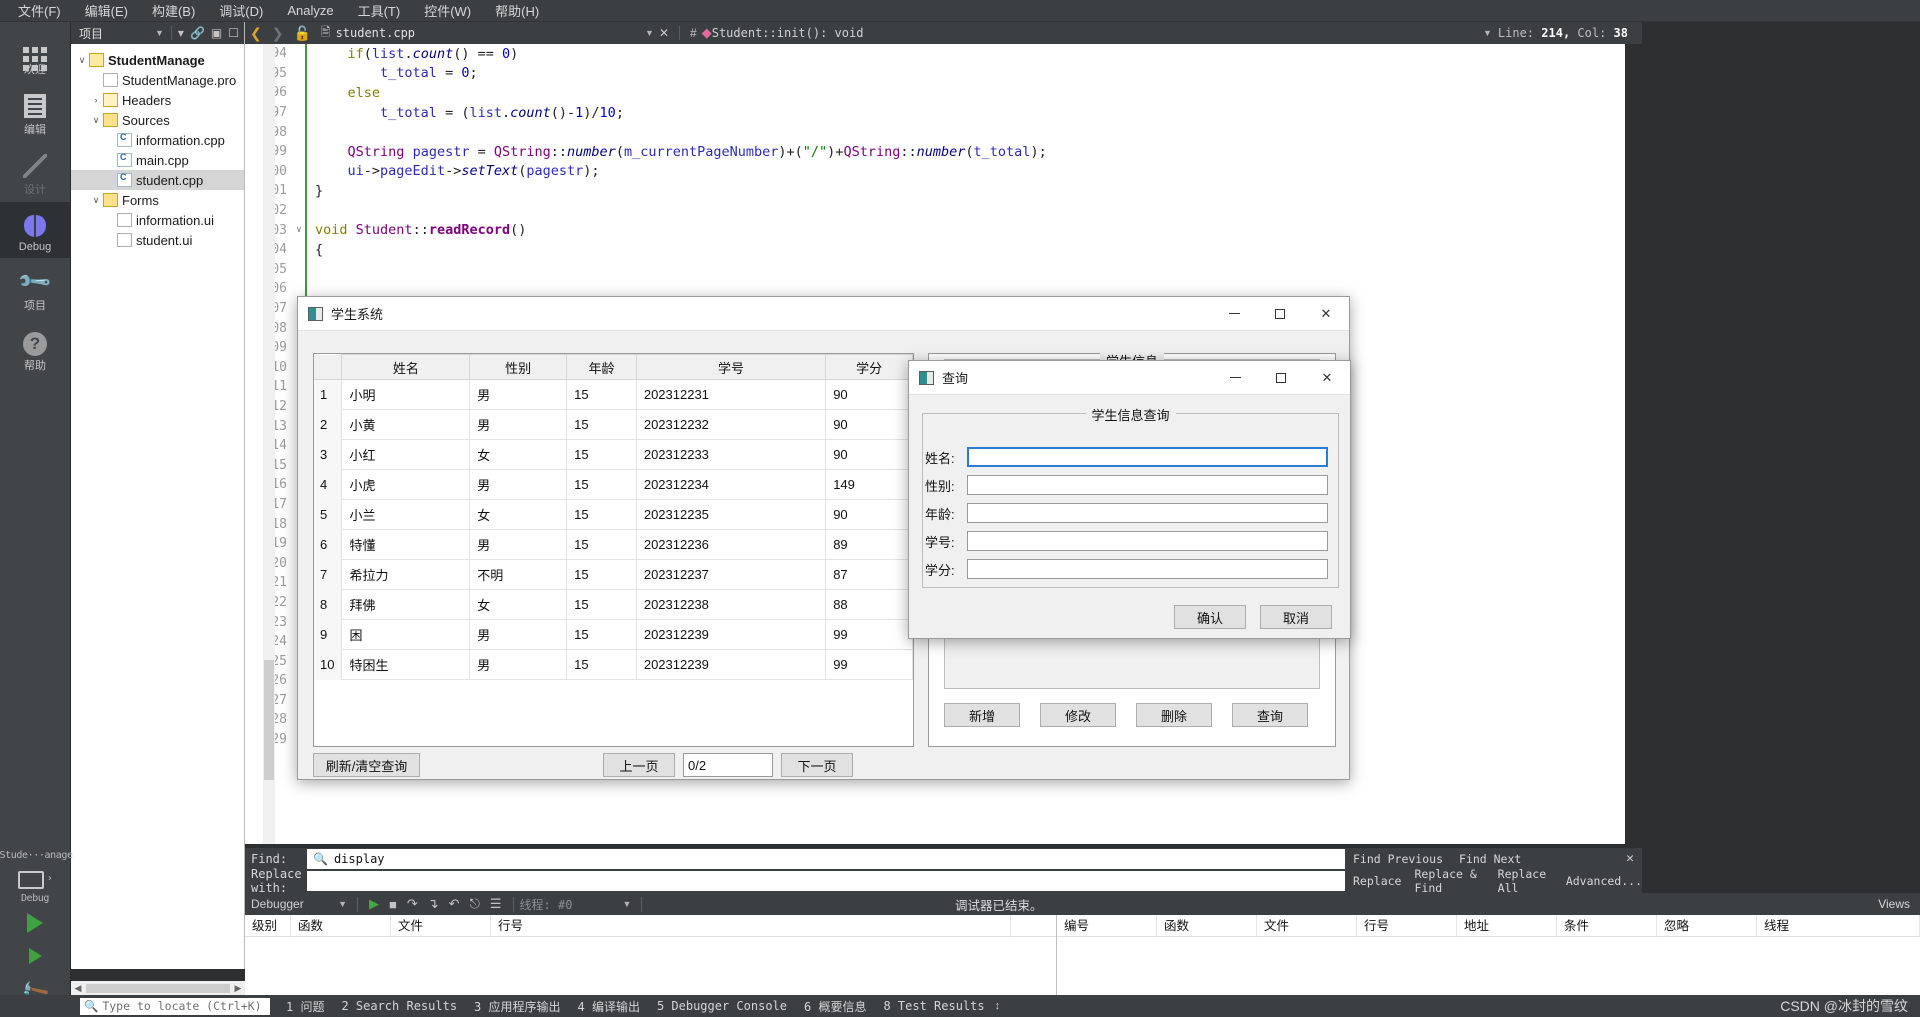 This screenshot has width=1920, height=1017. I want to click on project-hscrollbar: ◀ ▶, so click(158, 988).